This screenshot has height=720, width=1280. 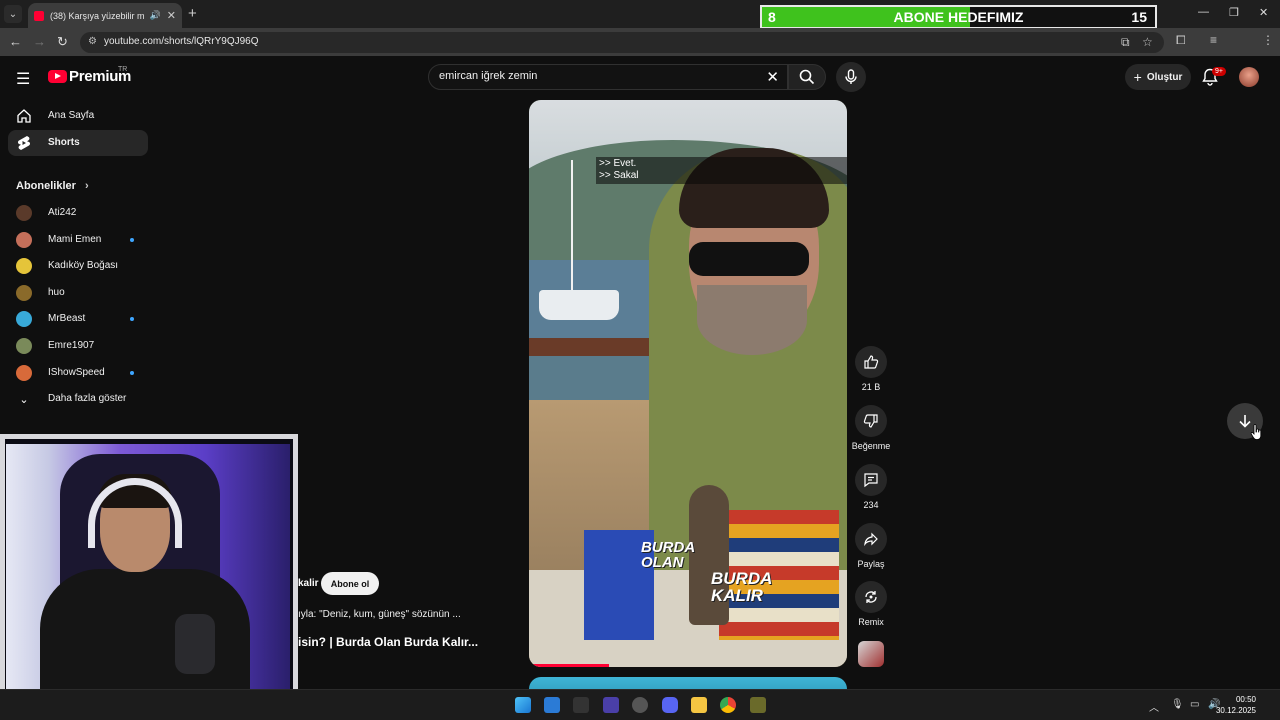 I want to click on reload-icon: ↻, so click(x=62, y=42).